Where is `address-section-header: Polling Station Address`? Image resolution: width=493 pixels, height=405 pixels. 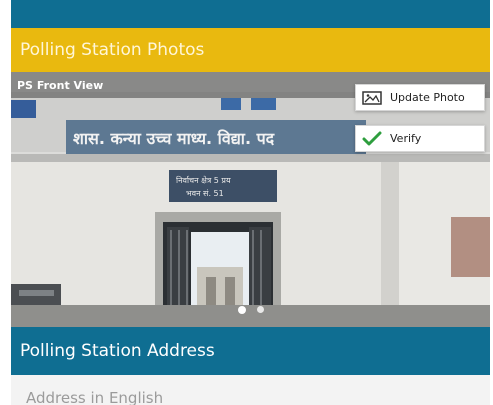
address-section-header: Polling Station Address is located at coordinates (250, 351).